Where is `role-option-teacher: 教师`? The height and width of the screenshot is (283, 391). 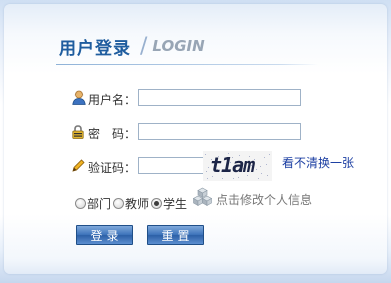 role-option-teacher: 教师 is located at coordinates (131, 203).